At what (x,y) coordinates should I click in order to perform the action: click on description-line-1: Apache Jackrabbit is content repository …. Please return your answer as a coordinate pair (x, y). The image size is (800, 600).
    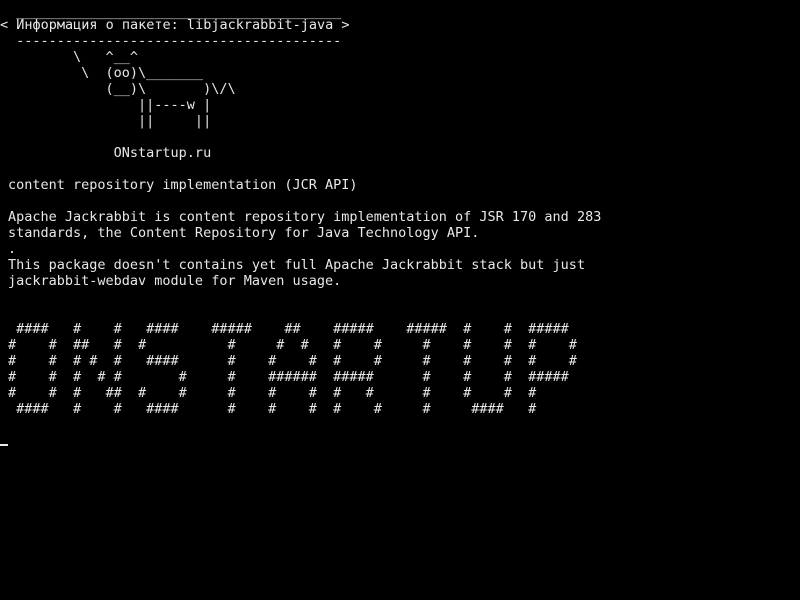
    Looking at the image, I should click on (305, 217).